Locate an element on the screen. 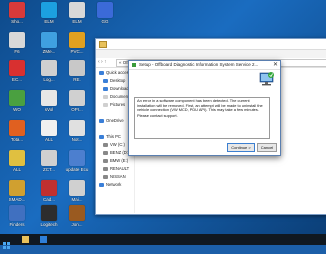  support-message: Please contact support. is located at coordinates (157, 115).